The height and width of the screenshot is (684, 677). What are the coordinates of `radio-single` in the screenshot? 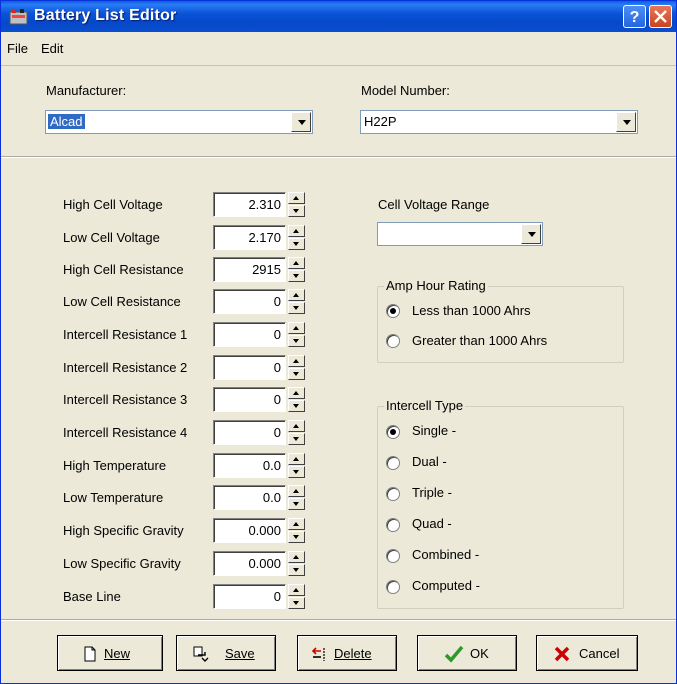 It's located at (393, 432).